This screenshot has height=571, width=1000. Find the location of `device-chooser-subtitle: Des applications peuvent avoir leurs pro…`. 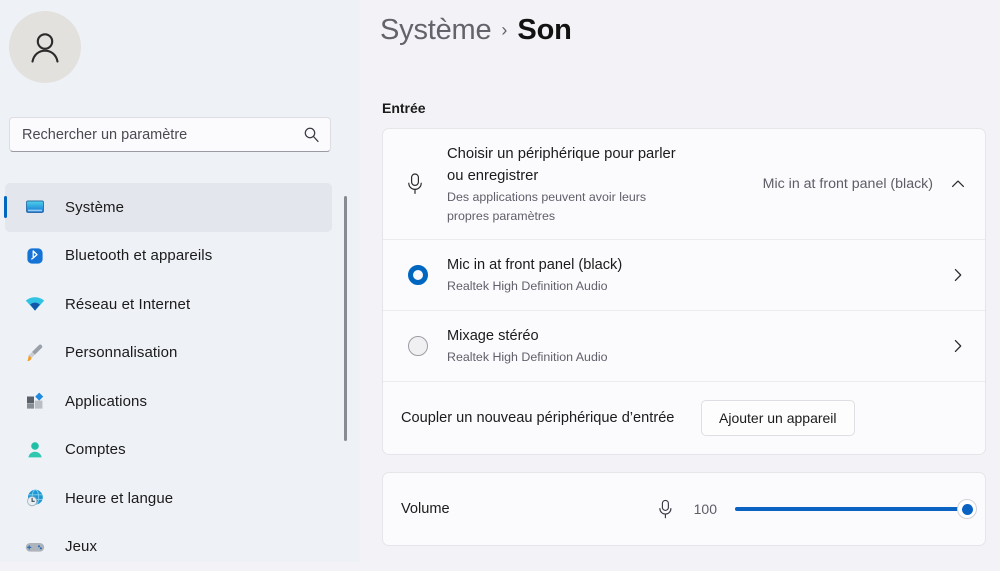

device-chooser-subtitle: Des applications peuvent avoir leurs pro… is located at coordinates (567, 207).